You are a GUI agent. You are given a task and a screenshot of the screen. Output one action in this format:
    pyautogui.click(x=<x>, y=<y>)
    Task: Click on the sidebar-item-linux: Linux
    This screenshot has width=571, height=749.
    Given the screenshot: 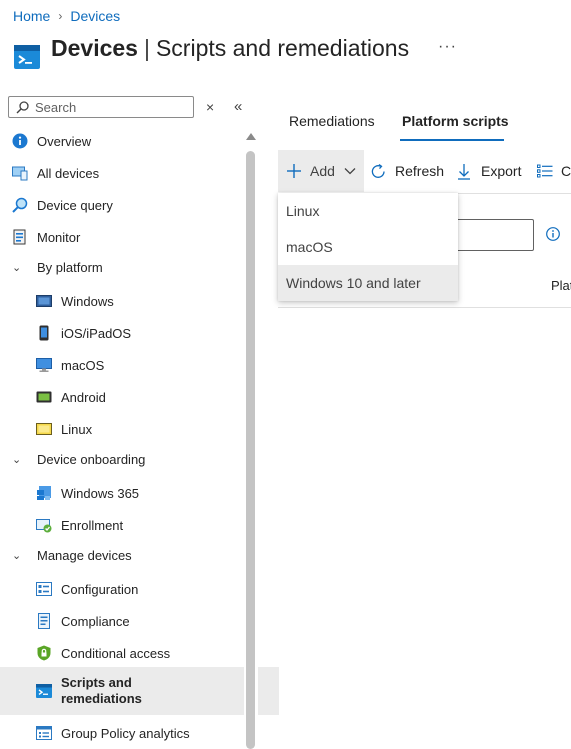 What is the action you would take?
    pyautogui.click(x=139, y=429)
    